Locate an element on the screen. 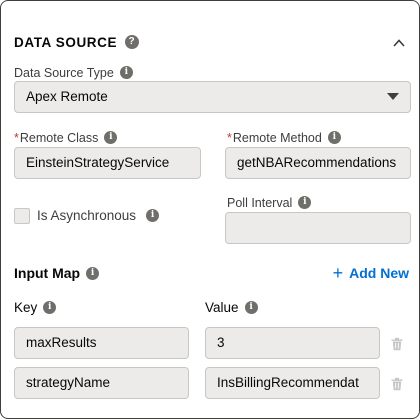 The width and height of the screenshot is (420, 419). remote-method-label: *Remote Method i is located at coordinates (284, 138).